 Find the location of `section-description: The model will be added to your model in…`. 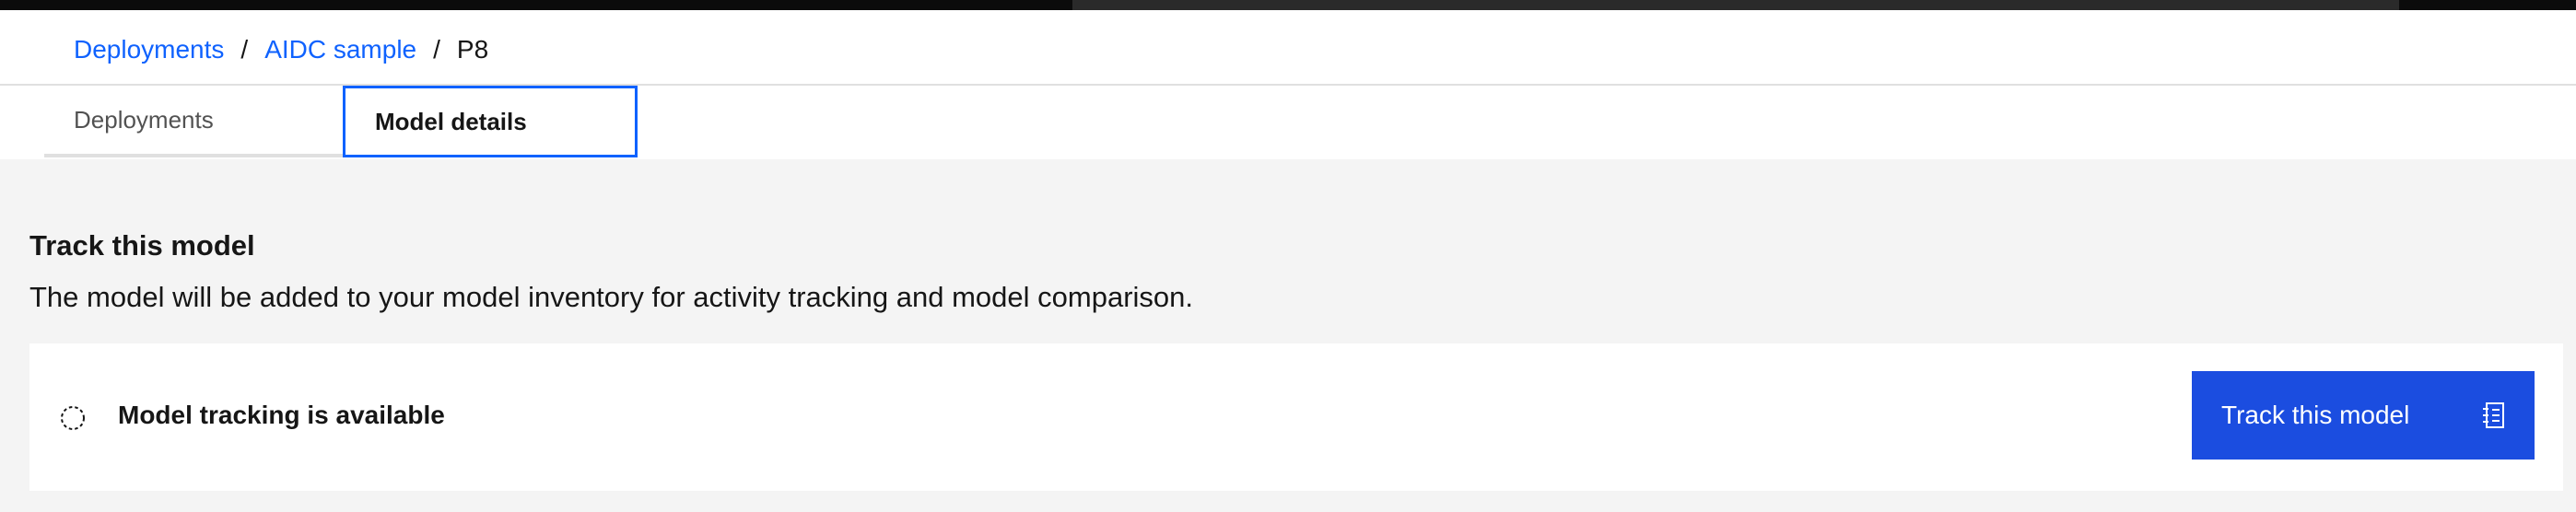

section-description: The model will be added to your model in… is located at coordinates (611, 297).